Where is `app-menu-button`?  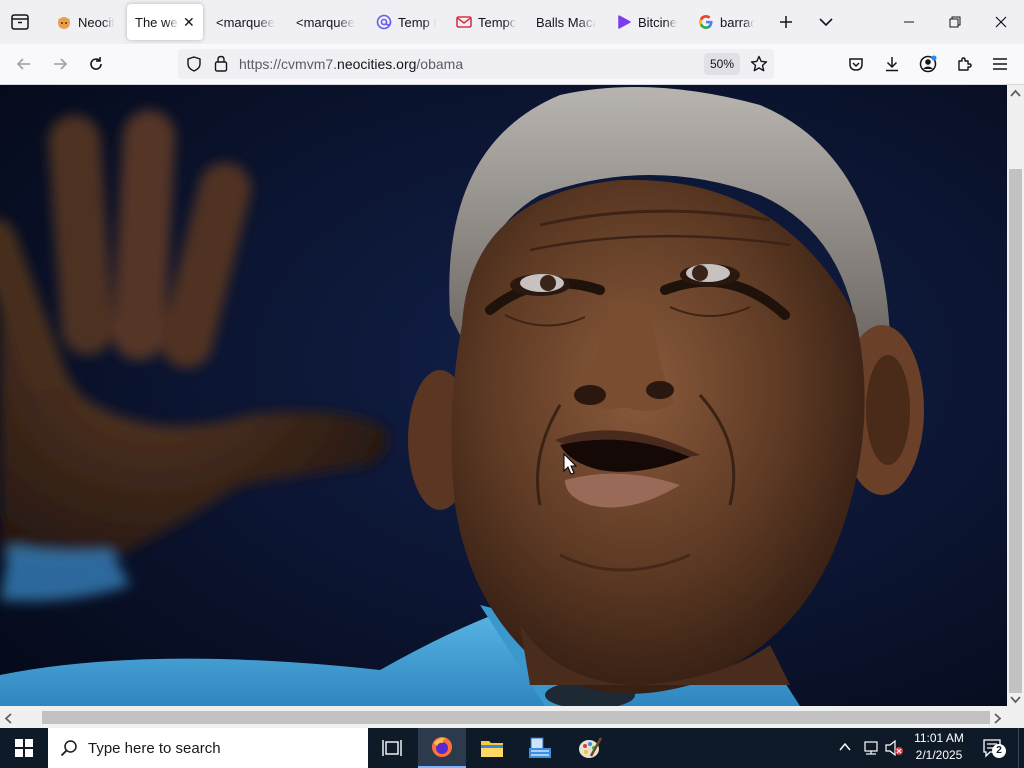 app-menu-button is located at coordinates (1000, 64).